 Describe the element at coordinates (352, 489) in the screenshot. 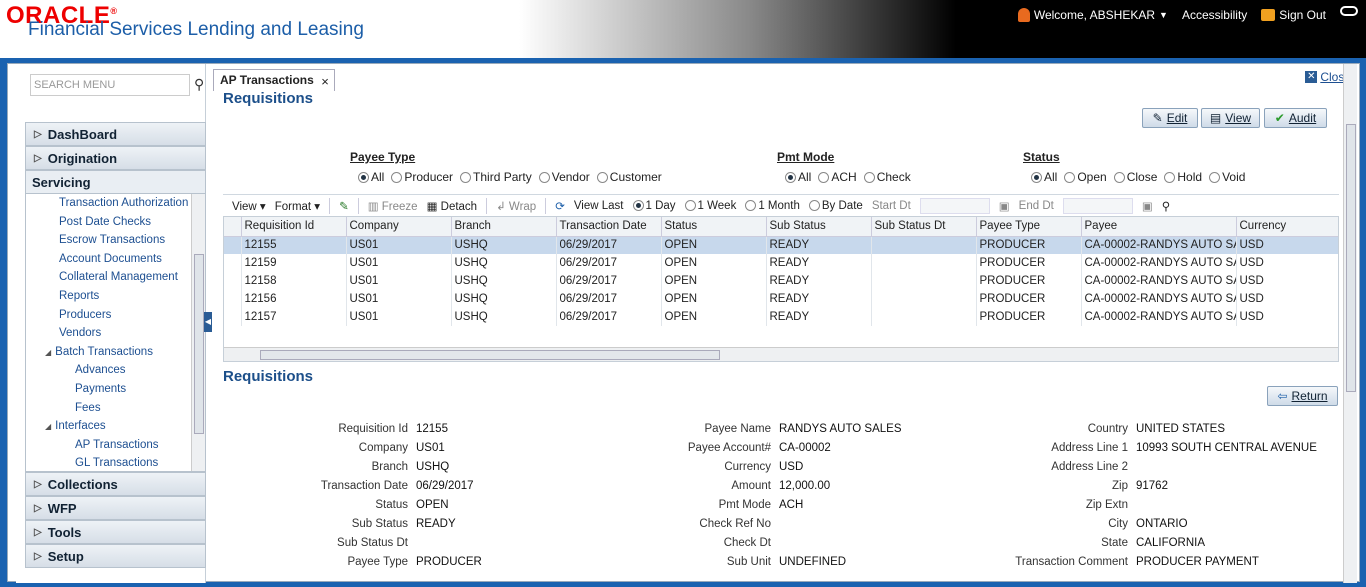

I see `detail-row: Transaction Date 06/29/2017` at that location.